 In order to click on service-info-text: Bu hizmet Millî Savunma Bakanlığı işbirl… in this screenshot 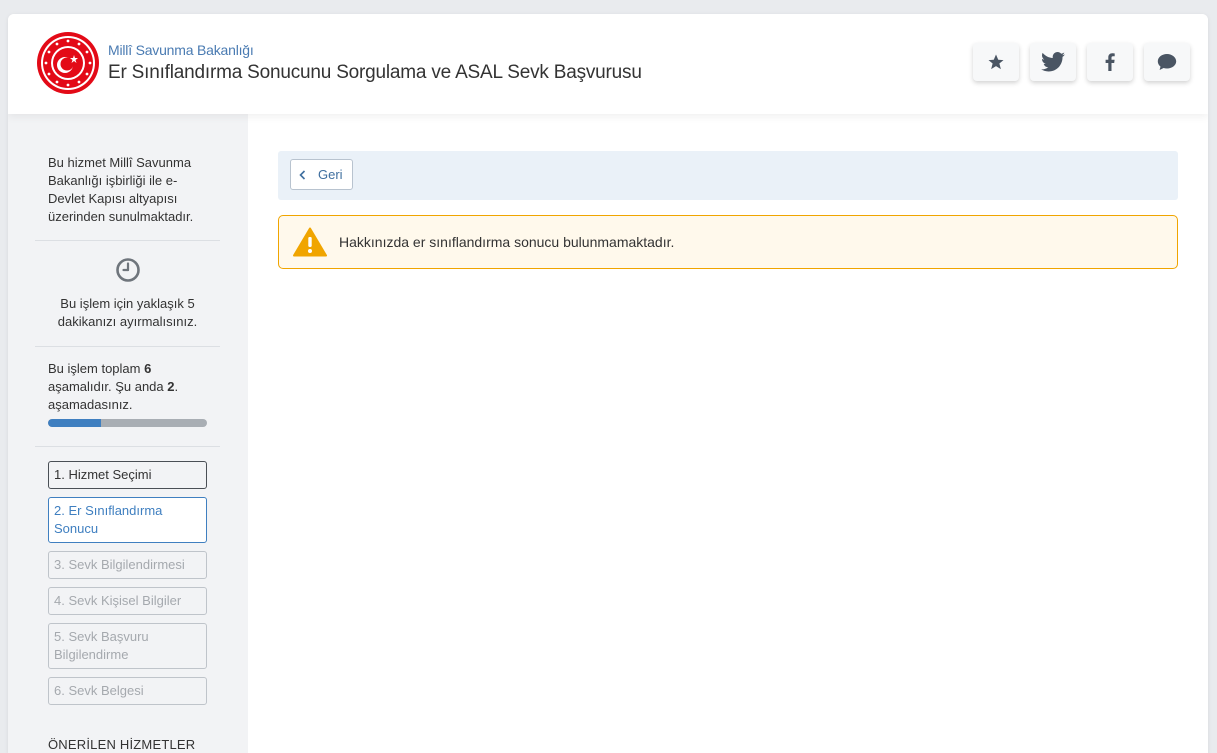, I will do `click(121, 189)`.